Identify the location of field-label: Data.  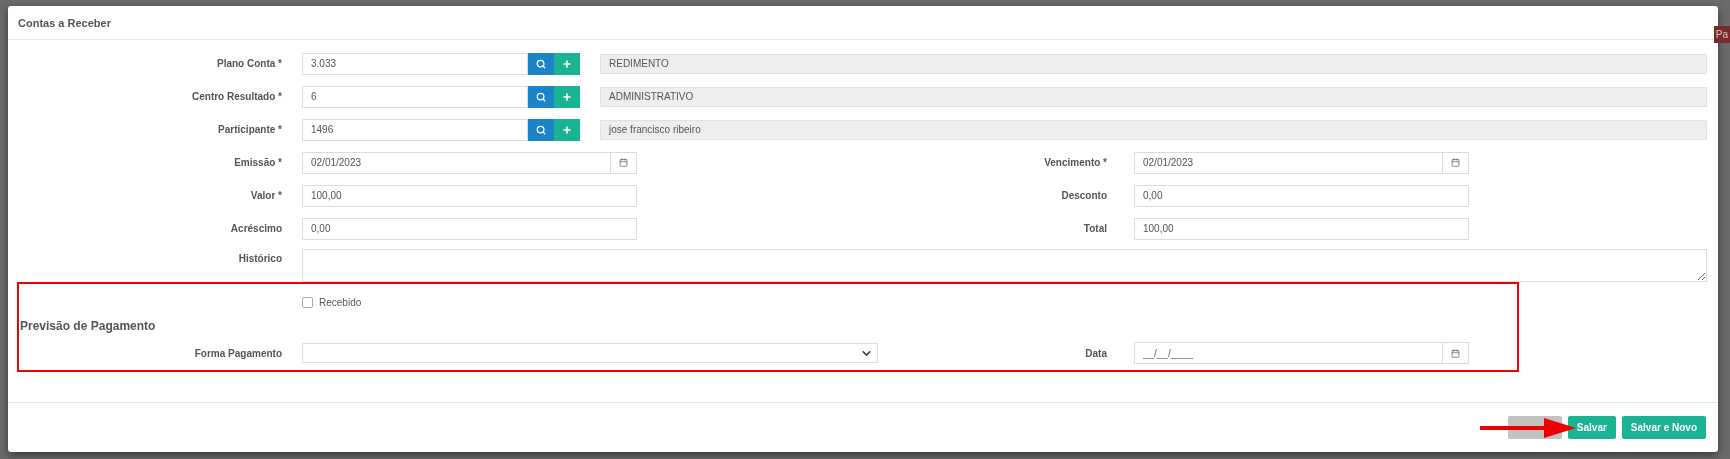
(1096, 353).